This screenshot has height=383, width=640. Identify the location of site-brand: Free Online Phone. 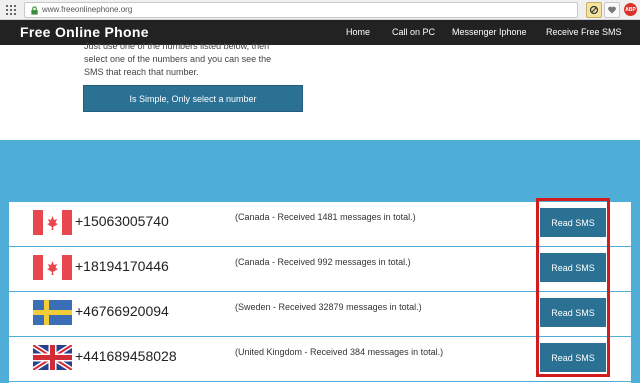
(84, 32).